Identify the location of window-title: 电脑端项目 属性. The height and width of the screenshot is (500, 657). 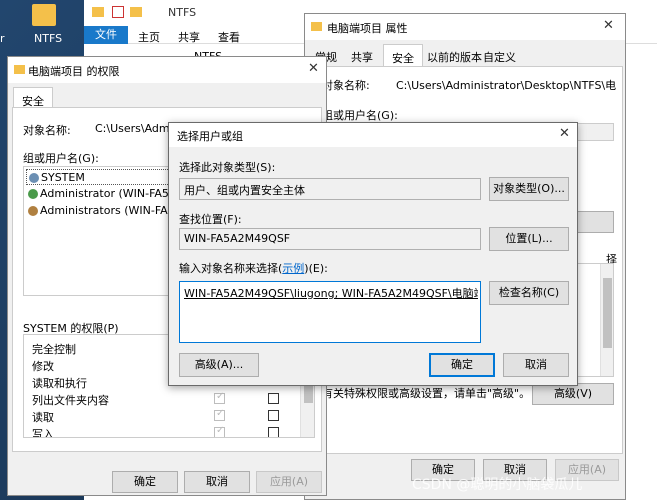
(367, 28).